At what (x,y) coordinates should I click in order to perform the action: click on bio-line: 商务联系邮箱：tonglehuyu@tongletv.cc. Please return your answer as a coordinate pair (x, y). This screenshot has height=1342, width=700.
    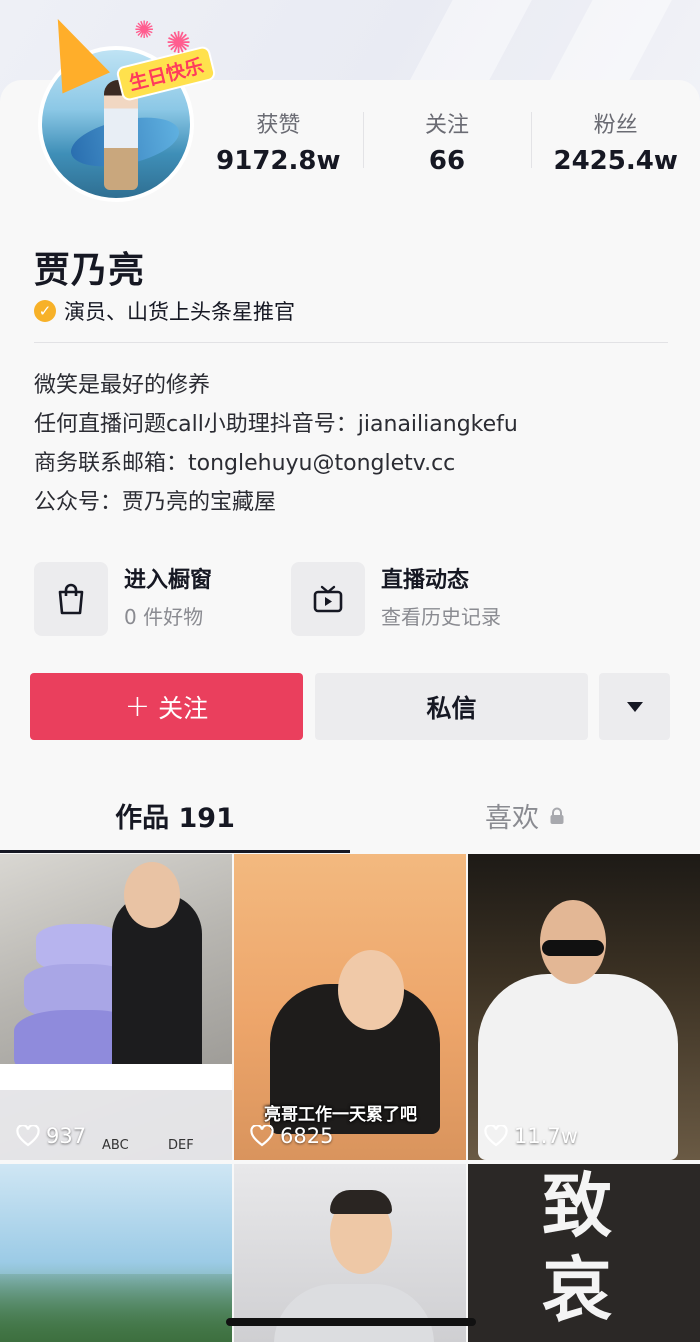
    Looking at the image, I should click on (245, 463).